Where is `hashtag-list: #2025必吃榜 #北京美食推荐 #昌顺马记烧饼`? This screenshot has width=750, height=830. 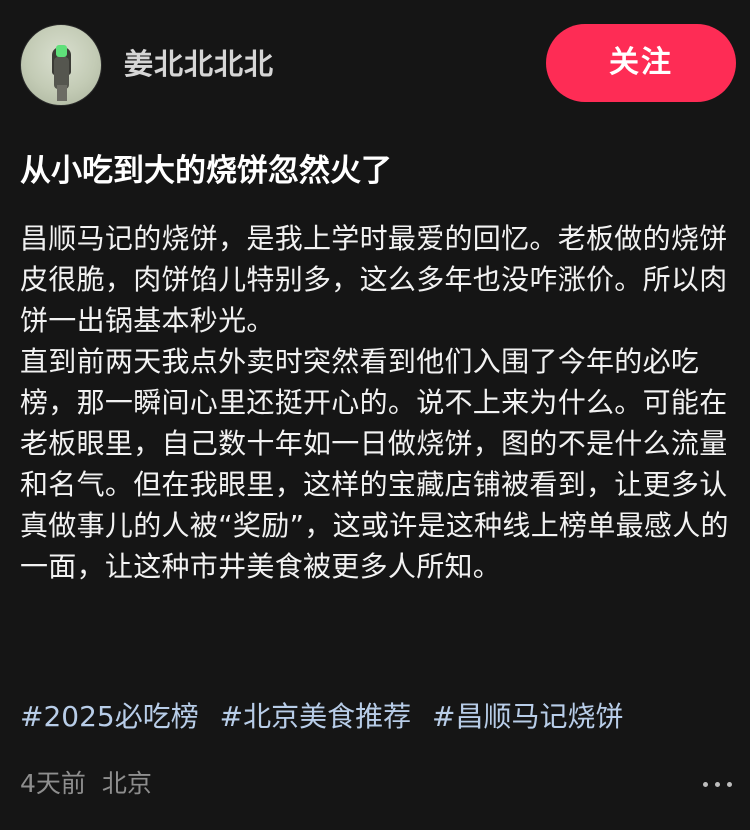 hashtag-list: #2025必吃榜 #北京美食推荐 #昌顺马记烧饼 is located at coordinates (327, 717).